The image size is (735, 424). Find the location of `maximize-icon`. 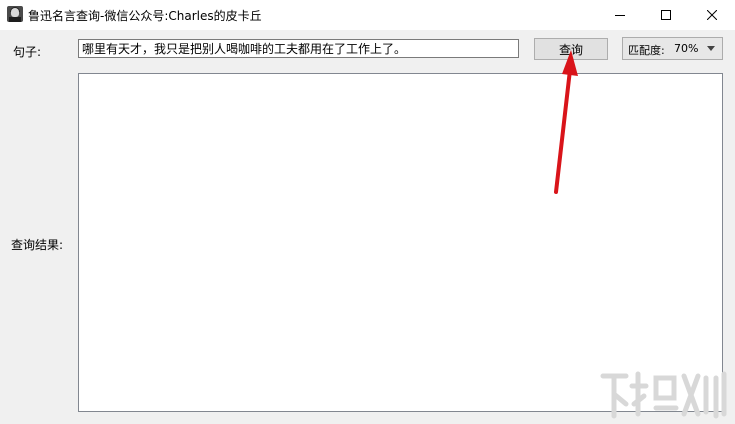

maximize-icon is located at coordinates (666, 15).